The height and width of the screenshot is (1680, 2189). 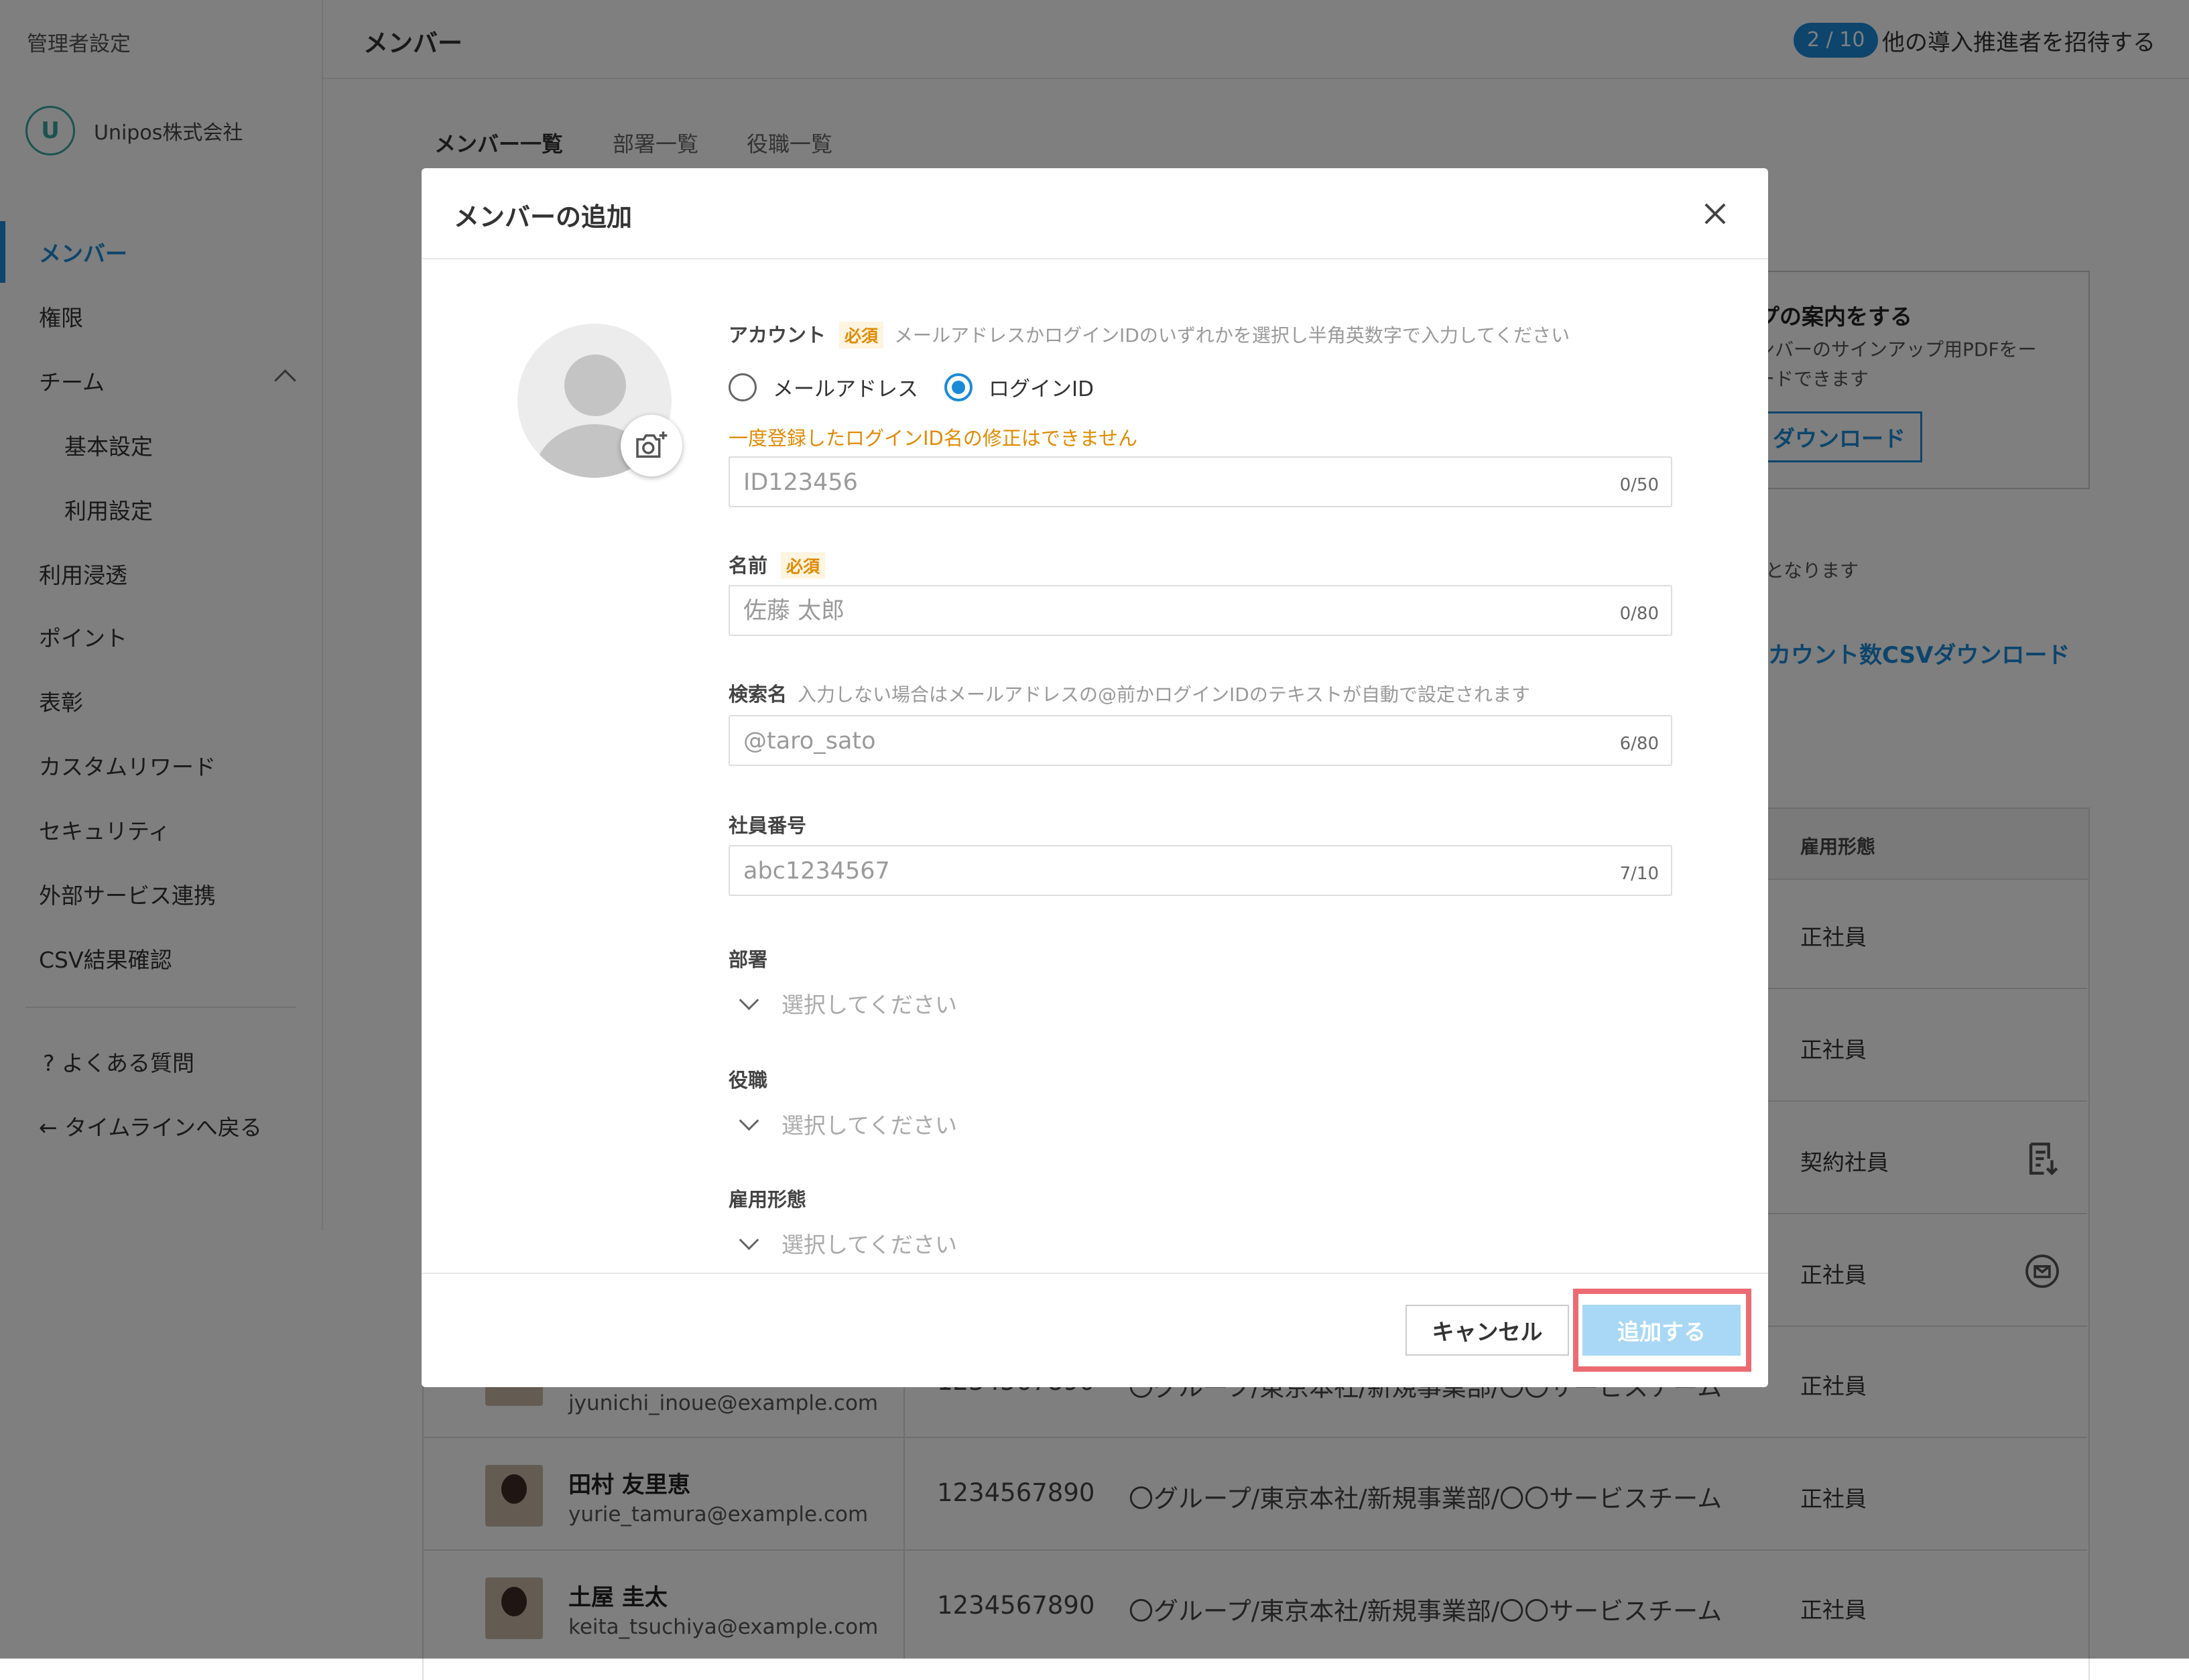 I want to click on char-counter: 6/80, so click(x=1639, y=744).